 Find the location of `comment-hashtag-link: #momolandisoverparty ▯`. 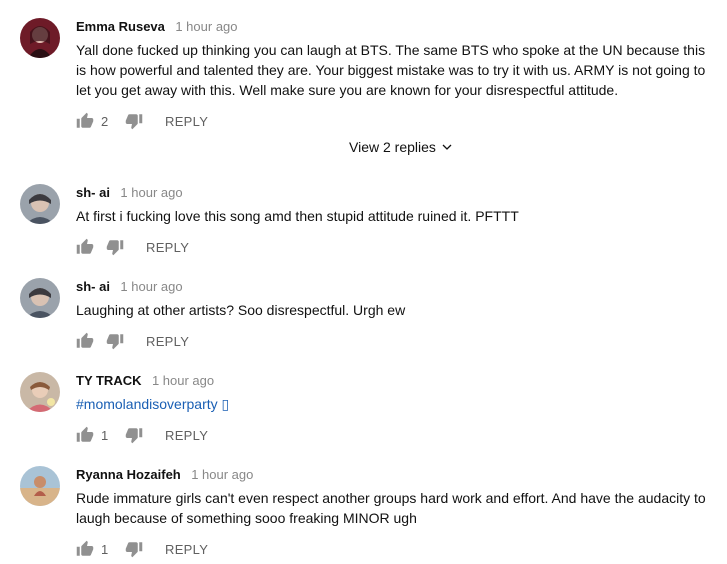

comment-hashtag-link: #momolandisoverparty ▯ is located at coordinates (391, 404).